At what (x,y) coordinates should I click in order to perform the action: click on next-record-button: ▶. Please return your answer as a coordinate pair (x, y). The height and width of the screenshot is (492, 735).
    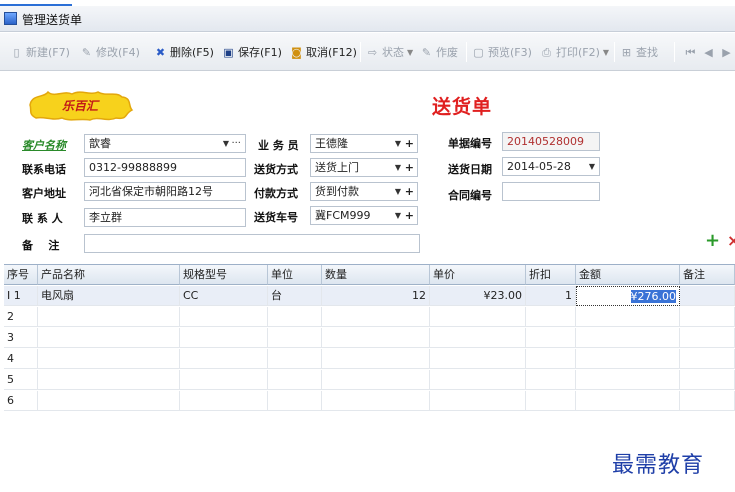
    Looking at the image, I should click on (727, 52).